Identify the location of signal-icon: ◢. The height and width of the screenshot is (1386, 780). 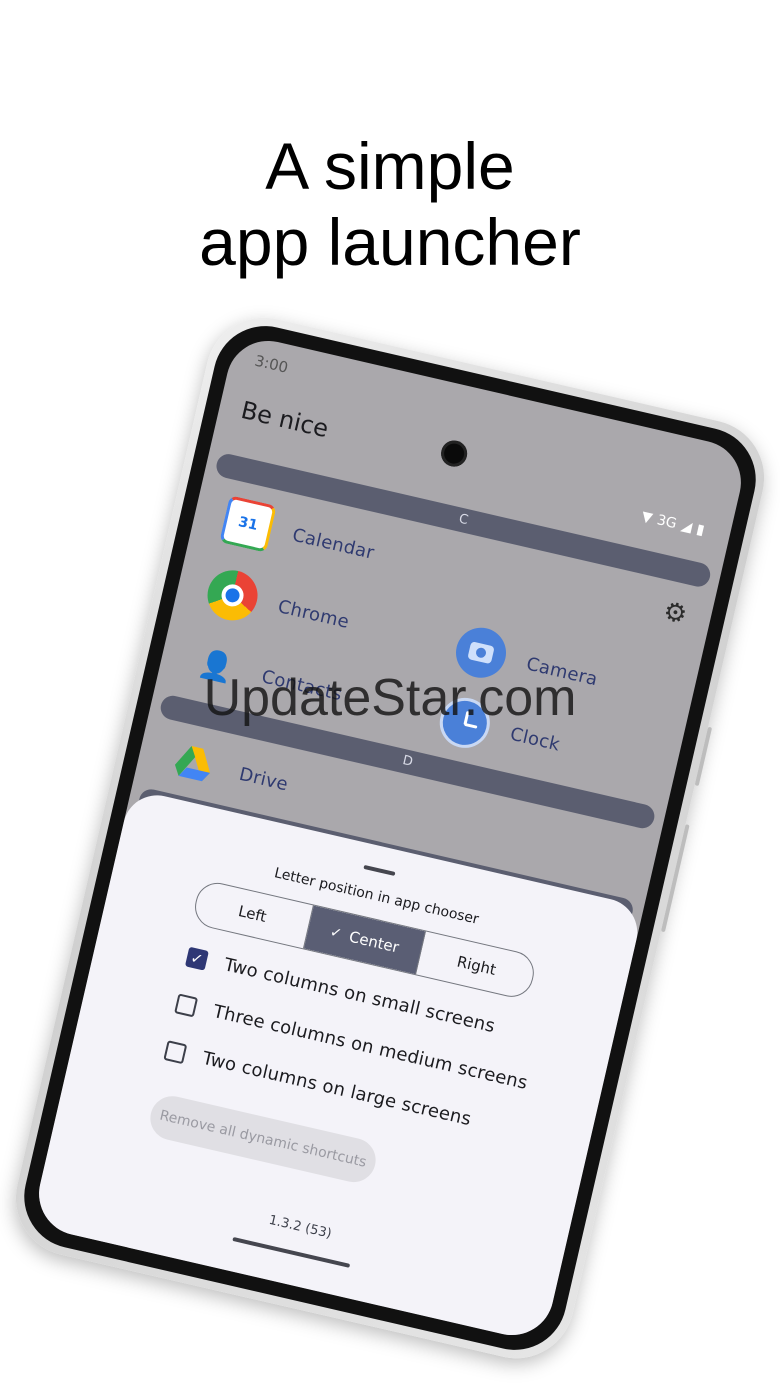
(686, 526).